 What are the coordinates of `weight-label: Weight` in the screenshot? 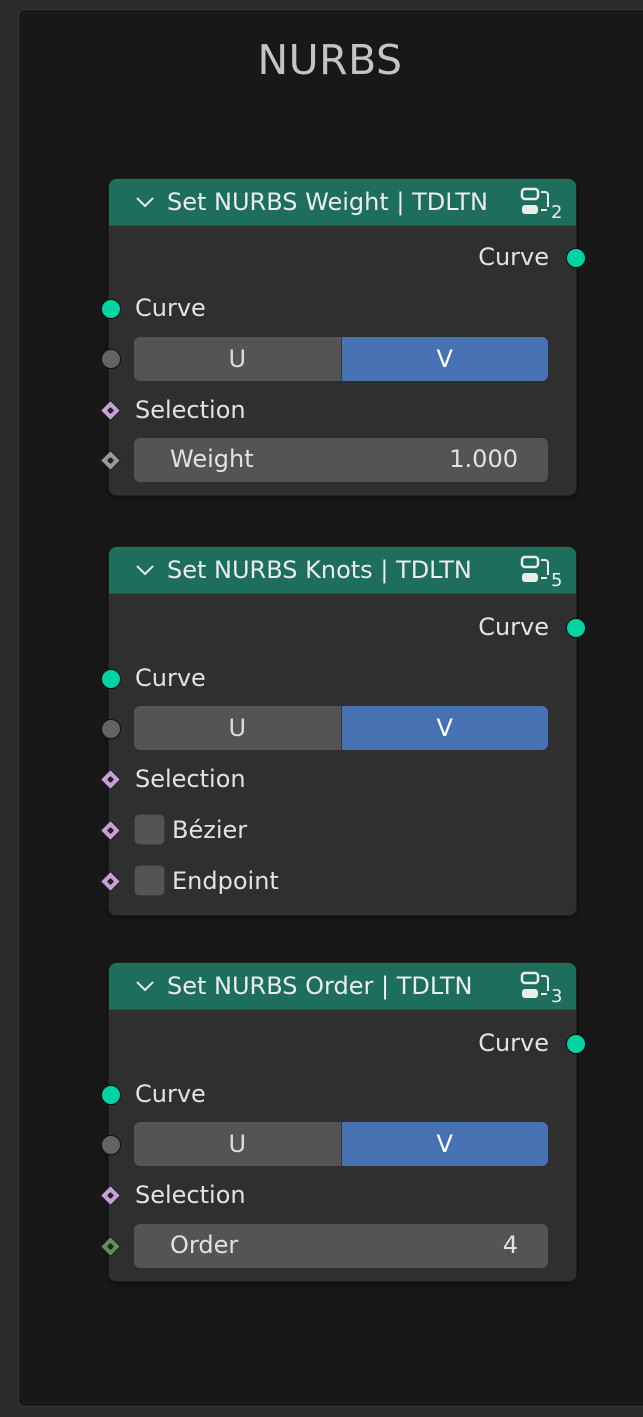 It's located at (212, 459).